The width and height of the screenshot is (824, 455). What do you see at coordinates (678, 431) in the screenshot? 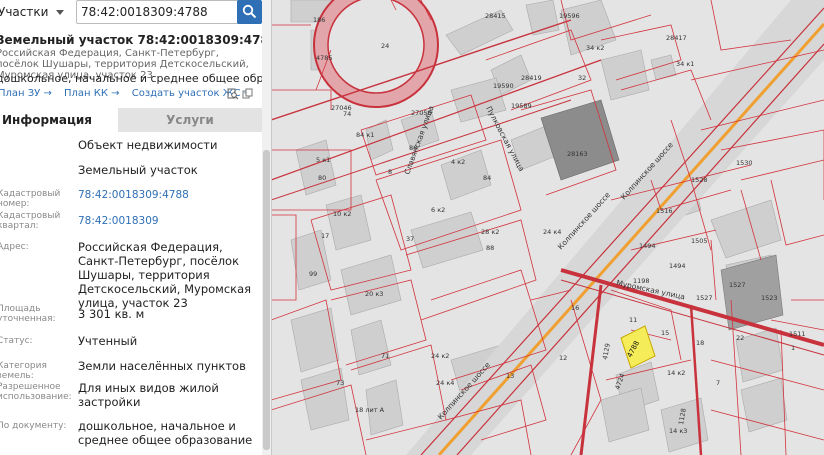
I see `parcel-label: 14 к3` at bounding box center [678, 431].